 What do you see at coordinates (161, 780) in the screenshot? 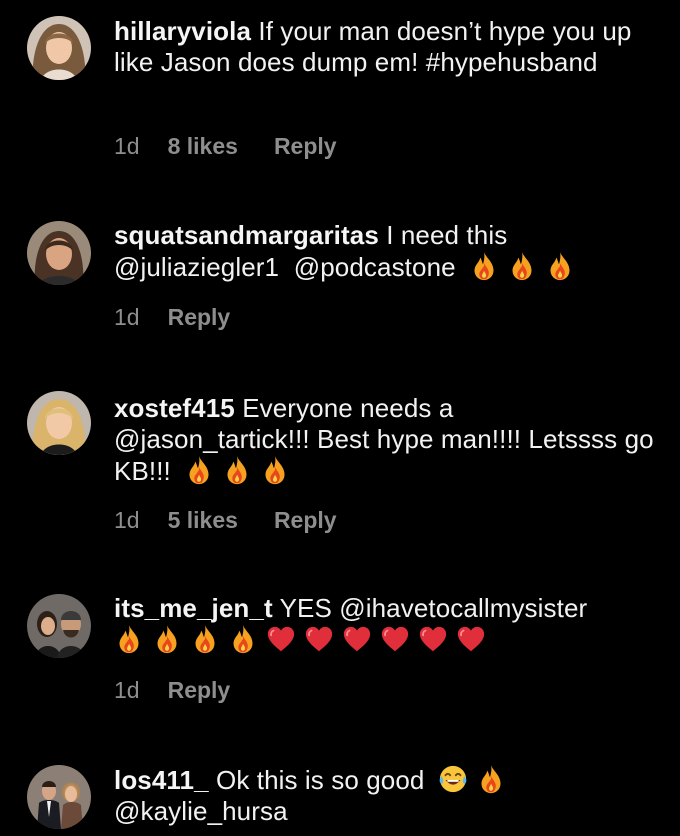
I see `comment-username: los411_` at bounding box center [161, 780].